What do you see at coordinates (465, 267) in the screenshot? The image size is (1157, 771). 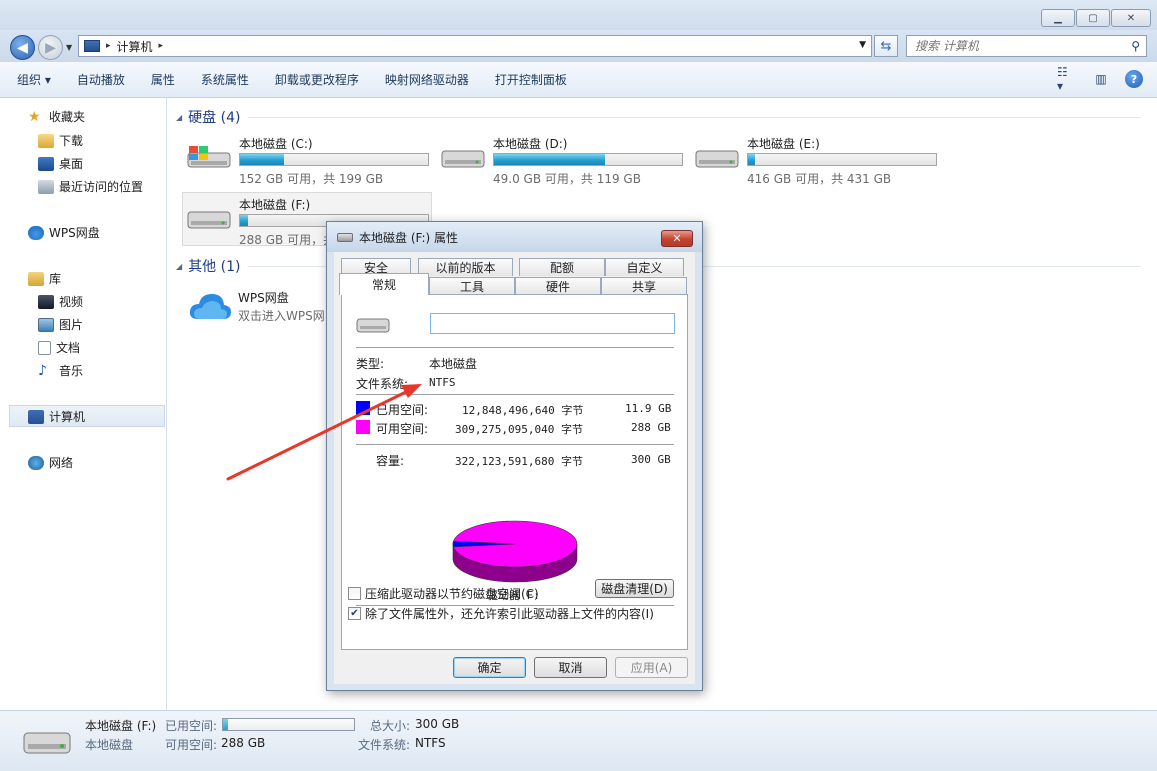 I see `tab-previous-versions: 以前的版本` at bounding box center [465, 267].